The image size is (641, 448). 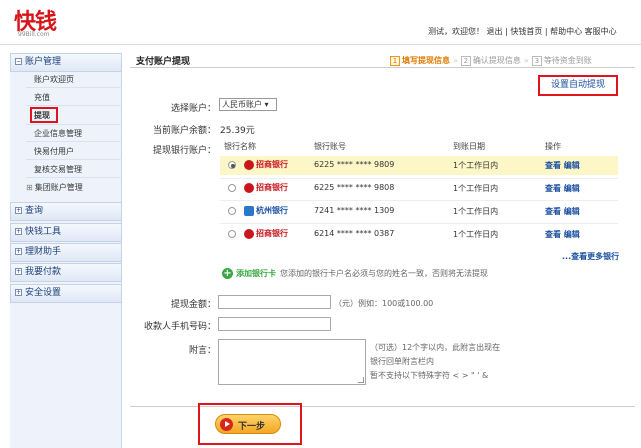 What do you see at coordinates (58, 187) in the screenshot?
I see `sidebar-item-label: 集团账户管理` at bounding box center [58, 187].